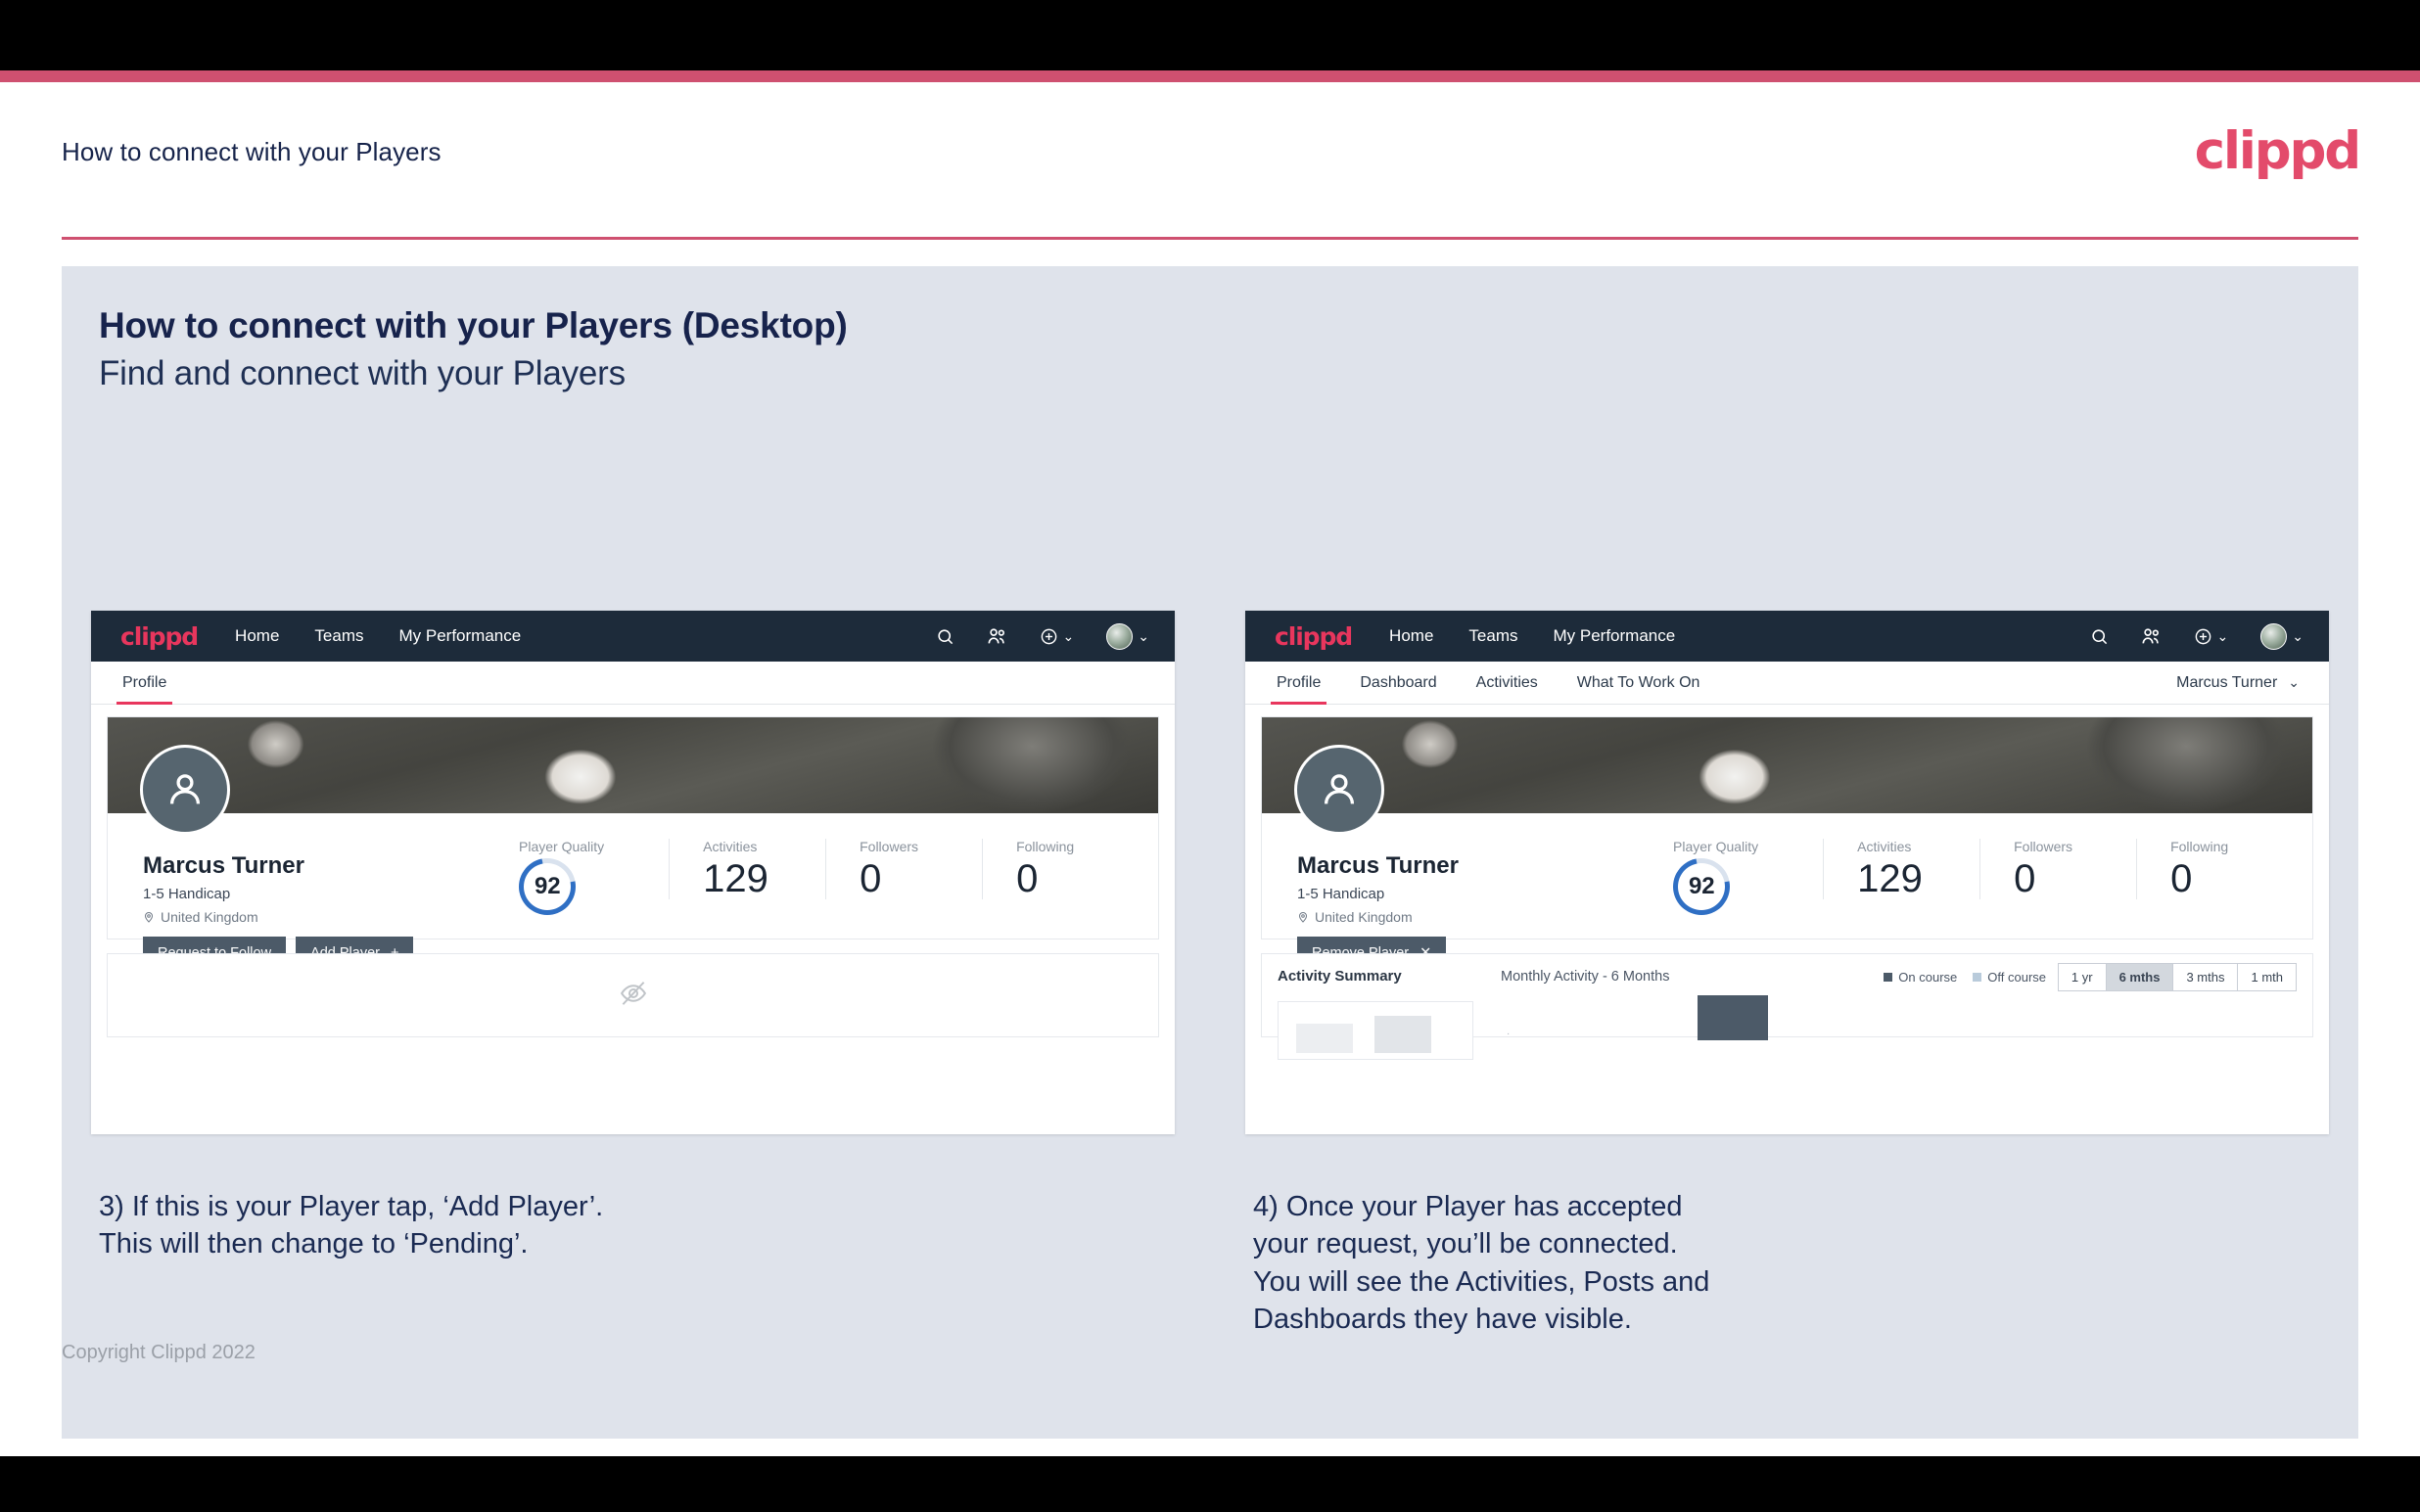  Describe the element at coordinates (1787, 636) in the screenshot. I see `right-navbar: clippd Home Teams My Performance ⌄ ⌄` at that location.